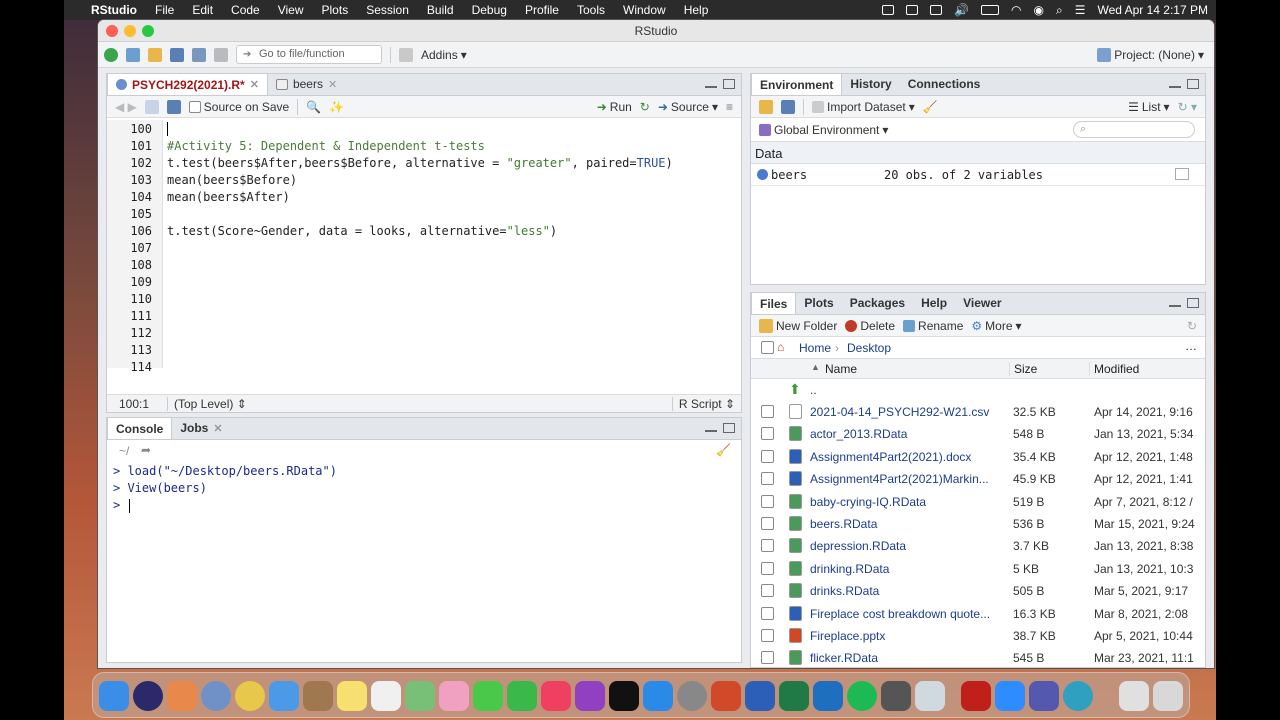 This screenshot has width=1280, height=720. What do you see at coordinates (146, 450) in the screenshot?
I see `goto-dir-icon: ➦` at bounding box center [146, 450].